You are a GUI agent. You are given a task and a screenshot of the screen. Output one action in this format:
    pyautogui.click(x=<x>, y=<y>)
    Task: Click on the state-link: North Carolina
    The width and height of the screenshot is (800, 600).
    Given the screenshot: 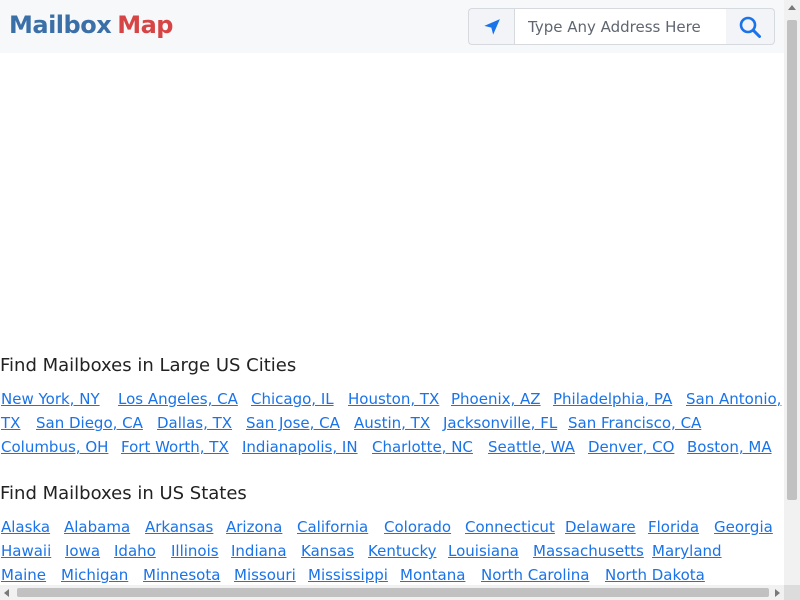 What is the action you would take?
    pyautogui.click(x=535, y=575)
    